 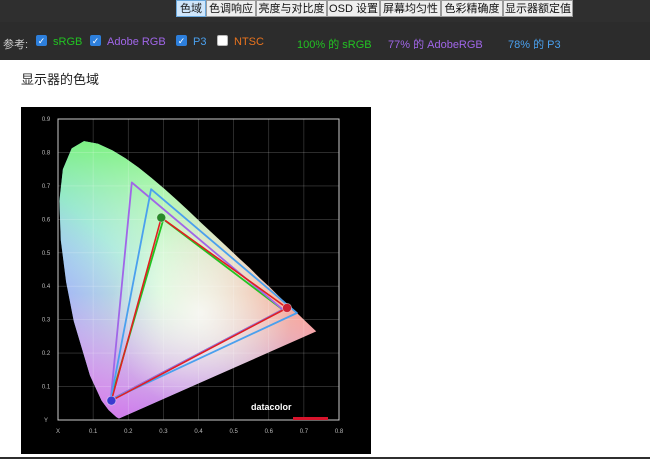 I want to click on tab-3: OSD 设置, so click(x=353, y=8).